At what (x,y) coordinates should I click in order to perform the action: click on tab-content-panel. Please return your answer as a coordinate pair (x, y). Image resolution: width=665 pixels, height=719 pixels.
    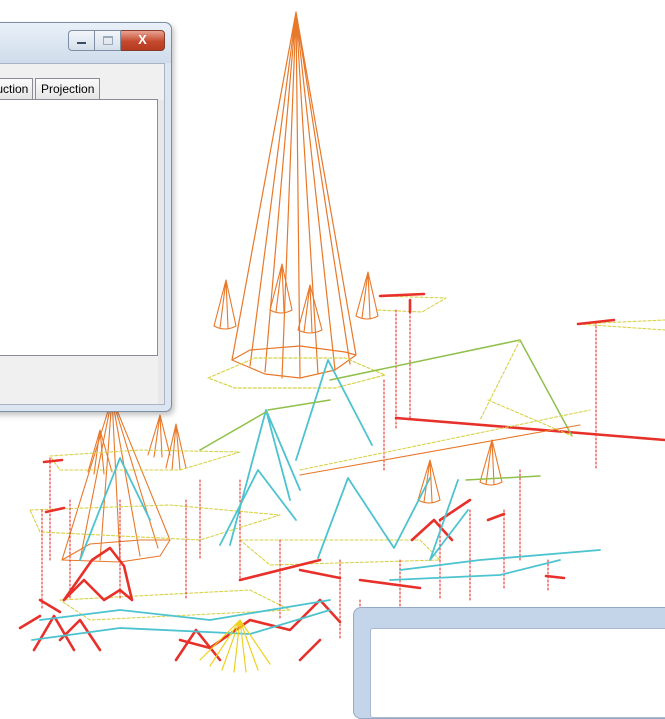
    Looking at the image, I should click on (79, 227).